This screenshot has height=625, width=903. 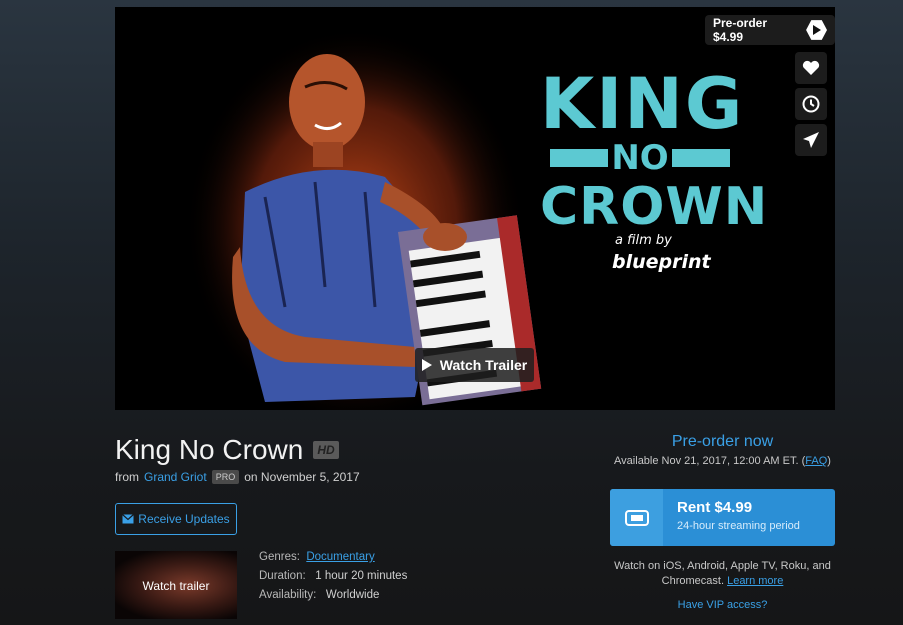 I want to click on genre-link: Documentary, so click(x=340, y=557).